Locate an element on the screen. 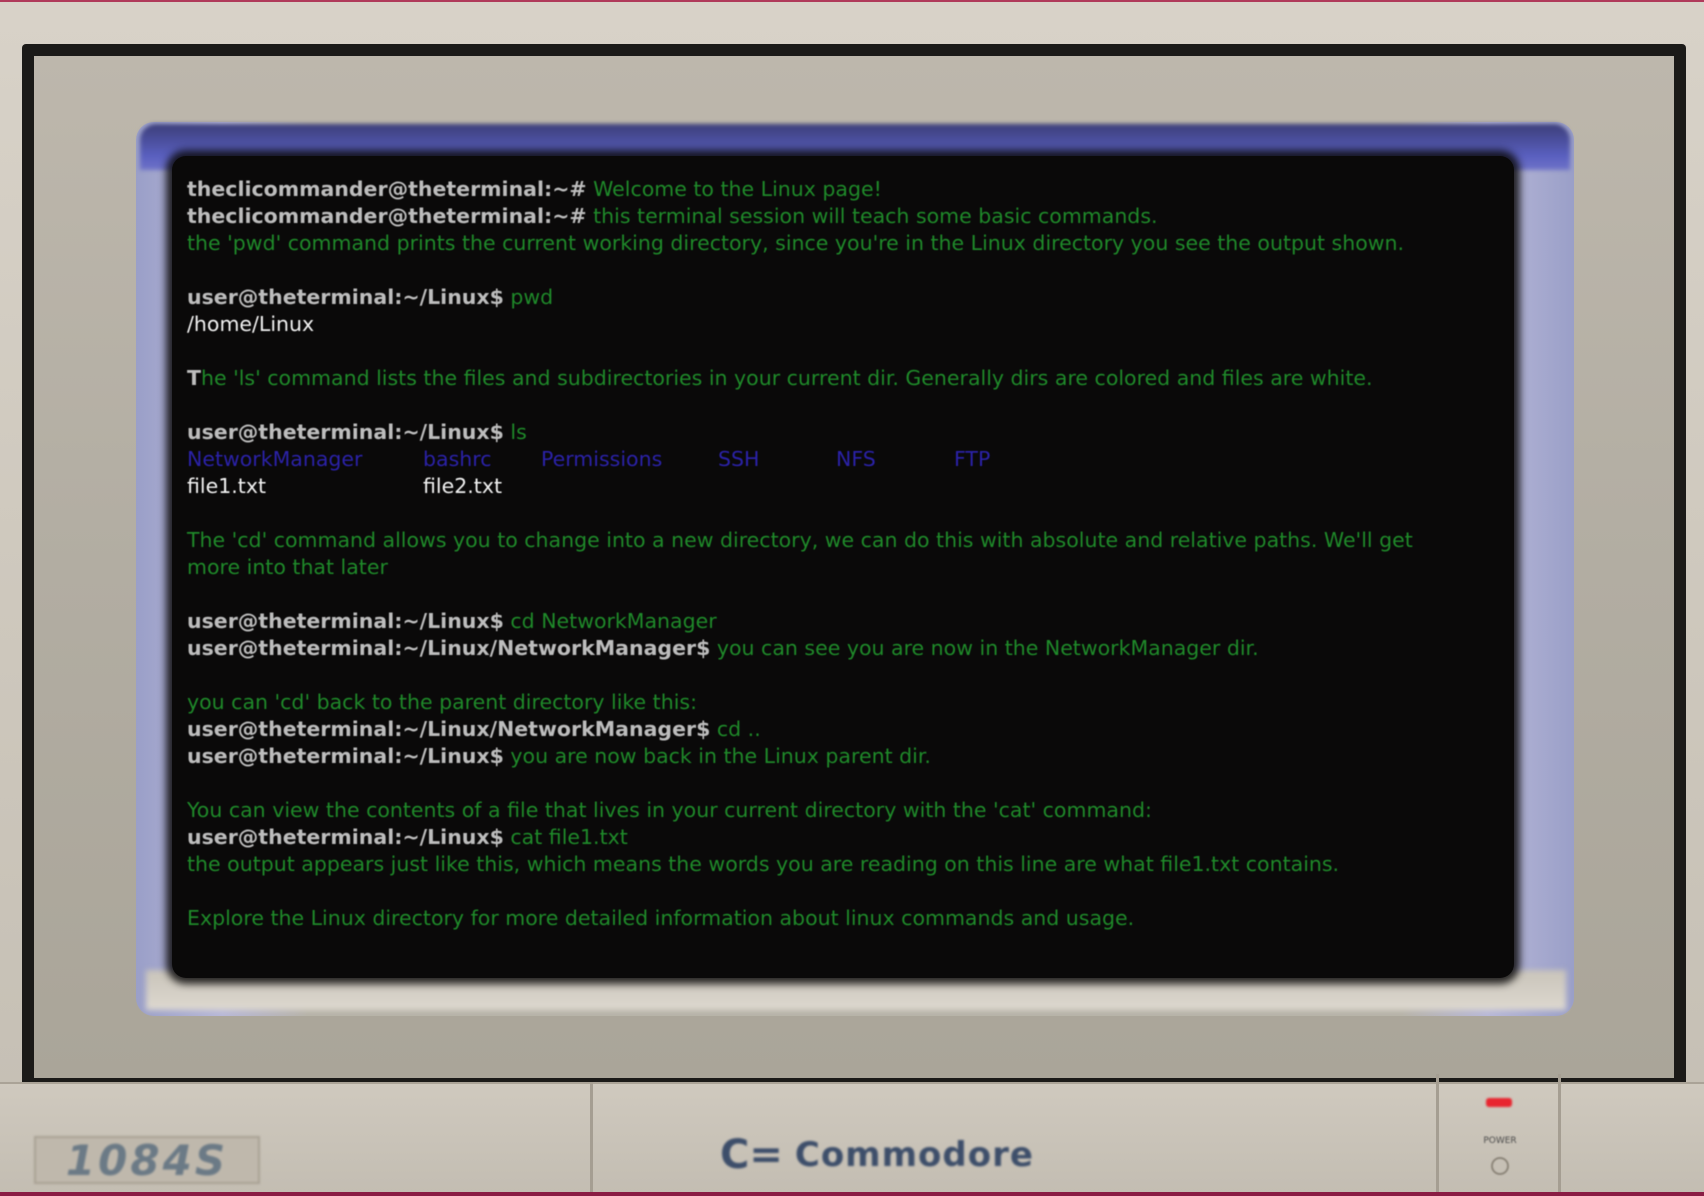 The width and height of the screenshot is (1704, 1196). brand-logo: C= Commodore is located at coordinates (877, 1155).